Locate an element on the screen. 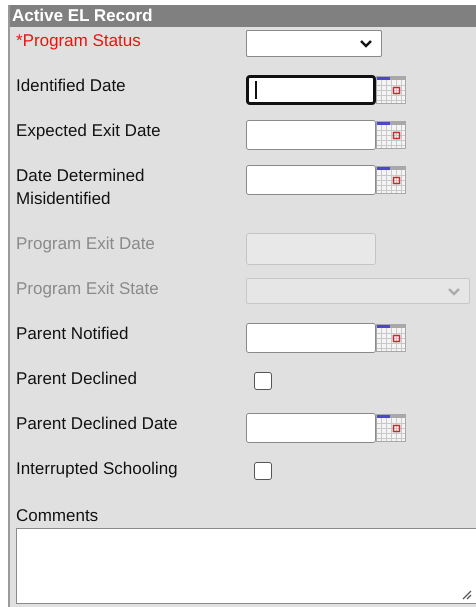 Image resolution: width=476 pixels, height=607 pixels. field-label: Parent Declined Date is located at coordinates (97, 424).